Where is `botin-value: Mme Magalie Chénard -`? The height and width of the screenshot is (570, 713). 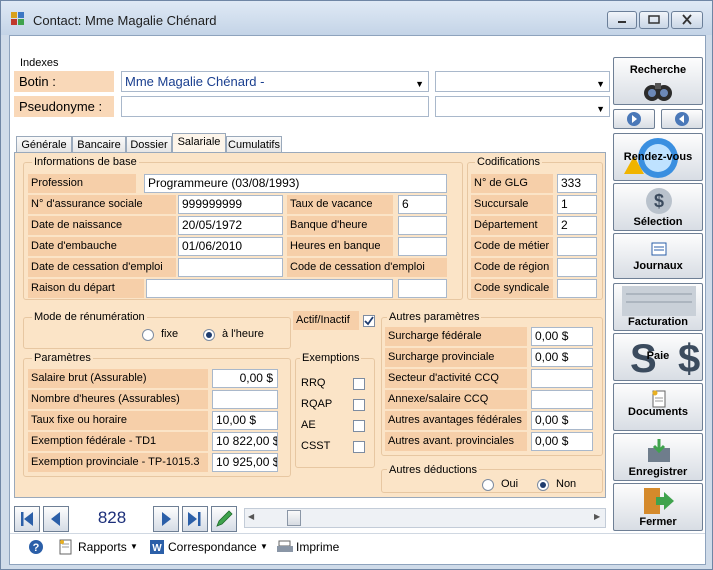
botin-value: Mme Magalie Chénard - is located at coordinates (195, 81).